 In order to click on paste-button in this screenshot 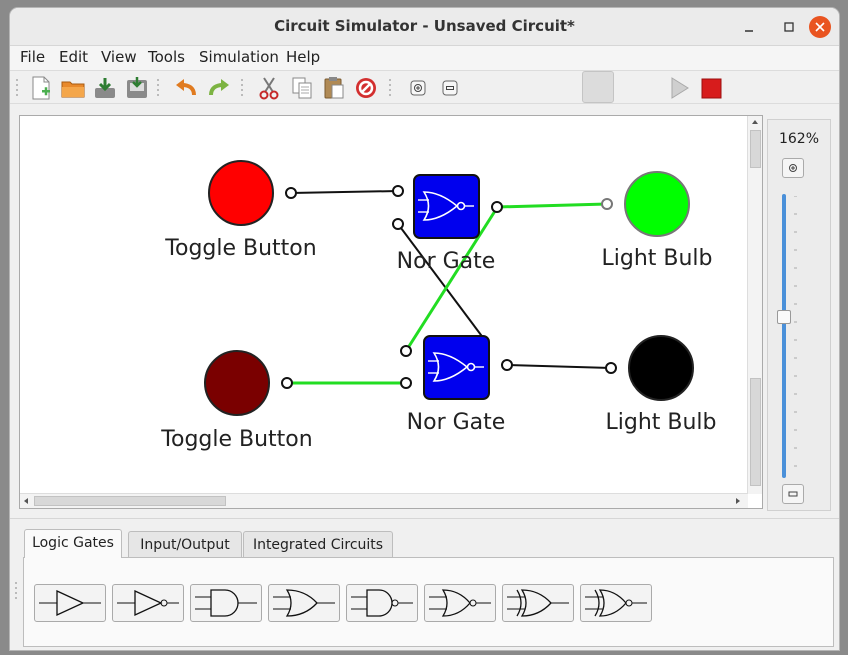, I will do `click(334, 88)`.